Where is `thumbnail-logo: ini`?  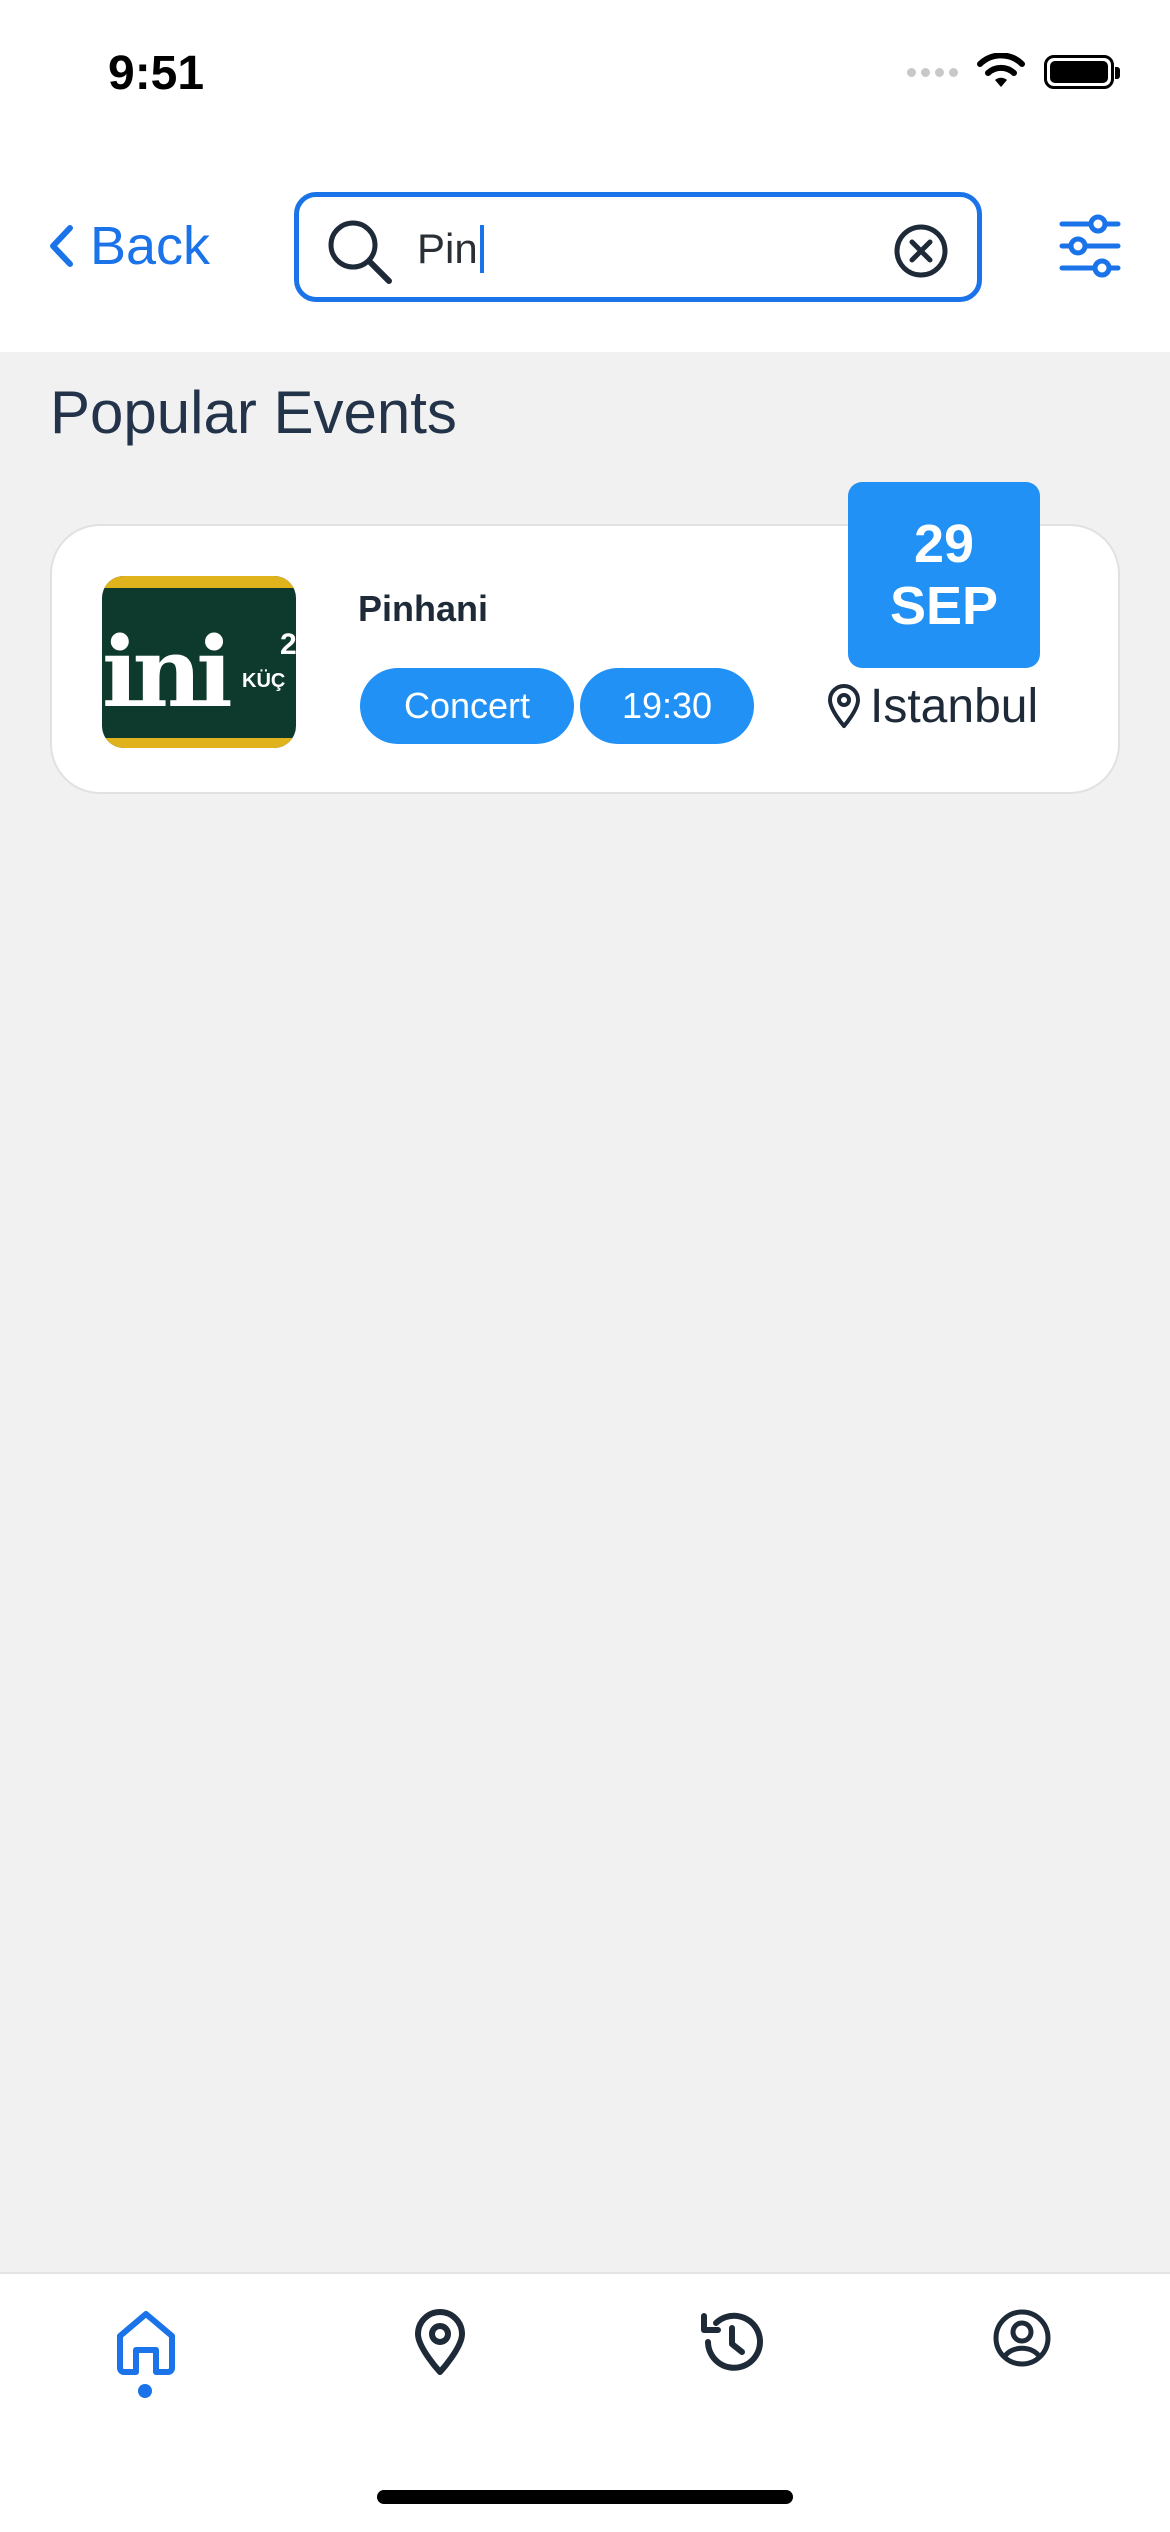
thumbnail-logo: ini is located at coordinates (167, 672).